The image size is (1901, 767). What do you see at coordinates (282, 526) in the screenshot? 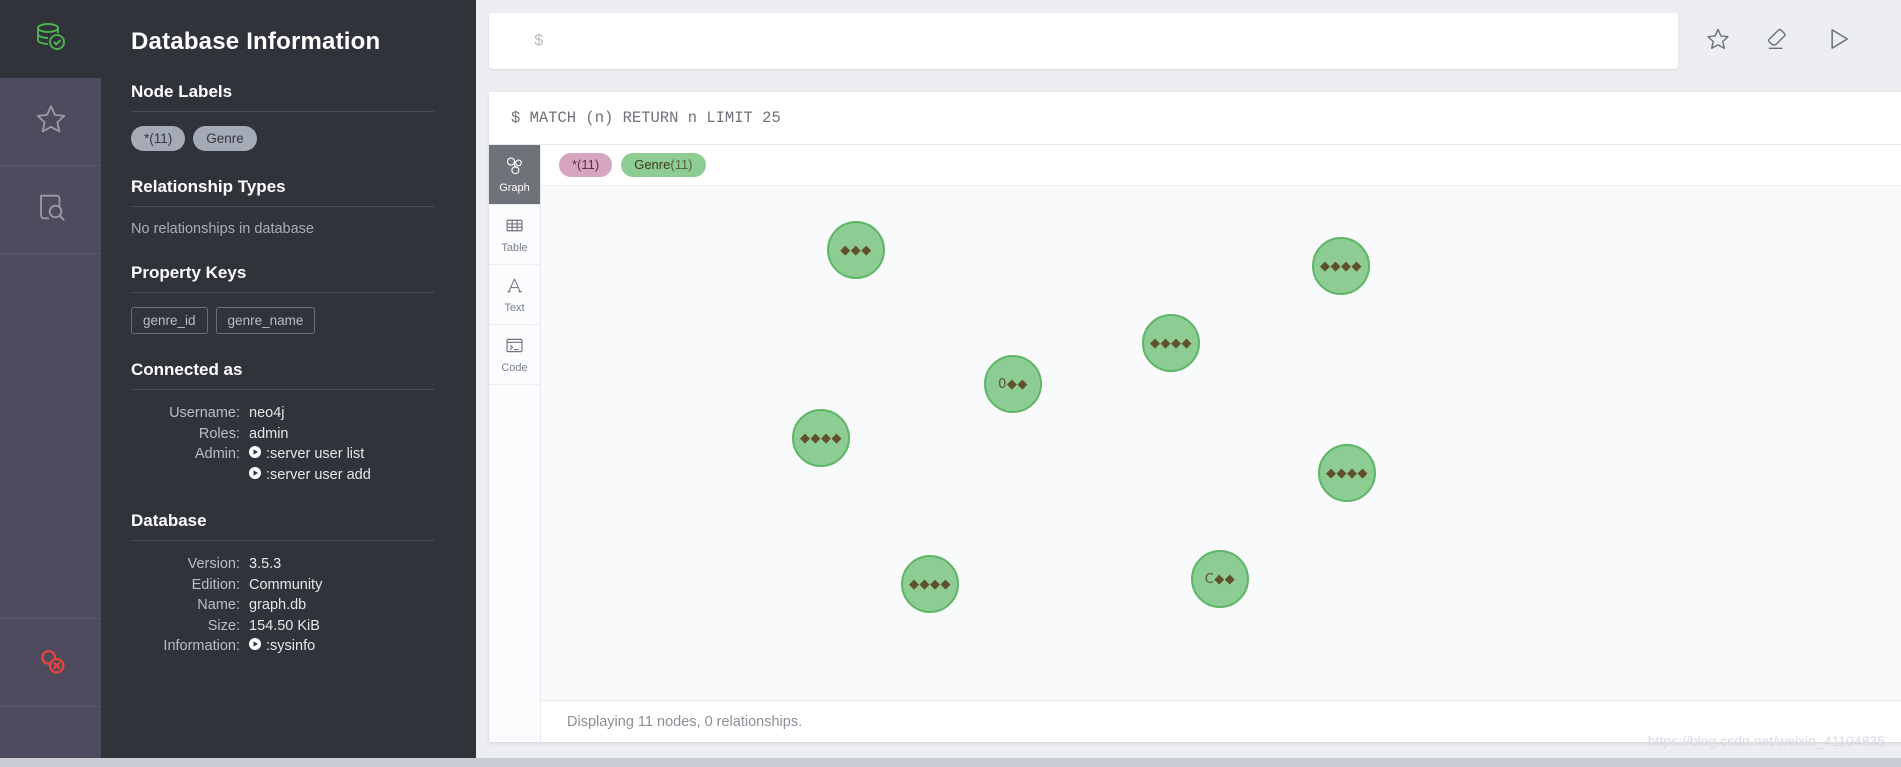
I see `database-heading: Database` at bounding box center [282, 526].